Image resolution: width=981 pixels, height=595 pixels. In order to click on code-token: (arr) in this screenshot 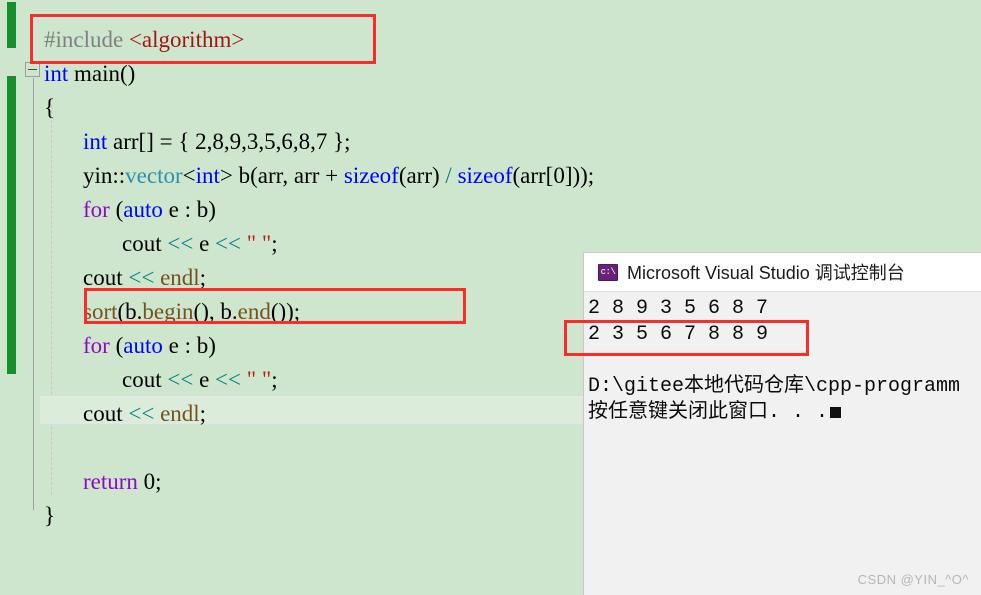, I will do `click(422, 175)`.